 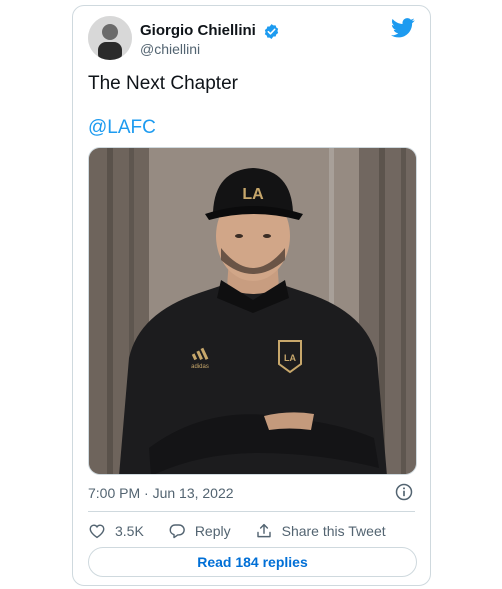 What do you see at coordinates (253, 194) in the screenshot?
I see `cap-logo: LA` at bounding box center [253, 194].